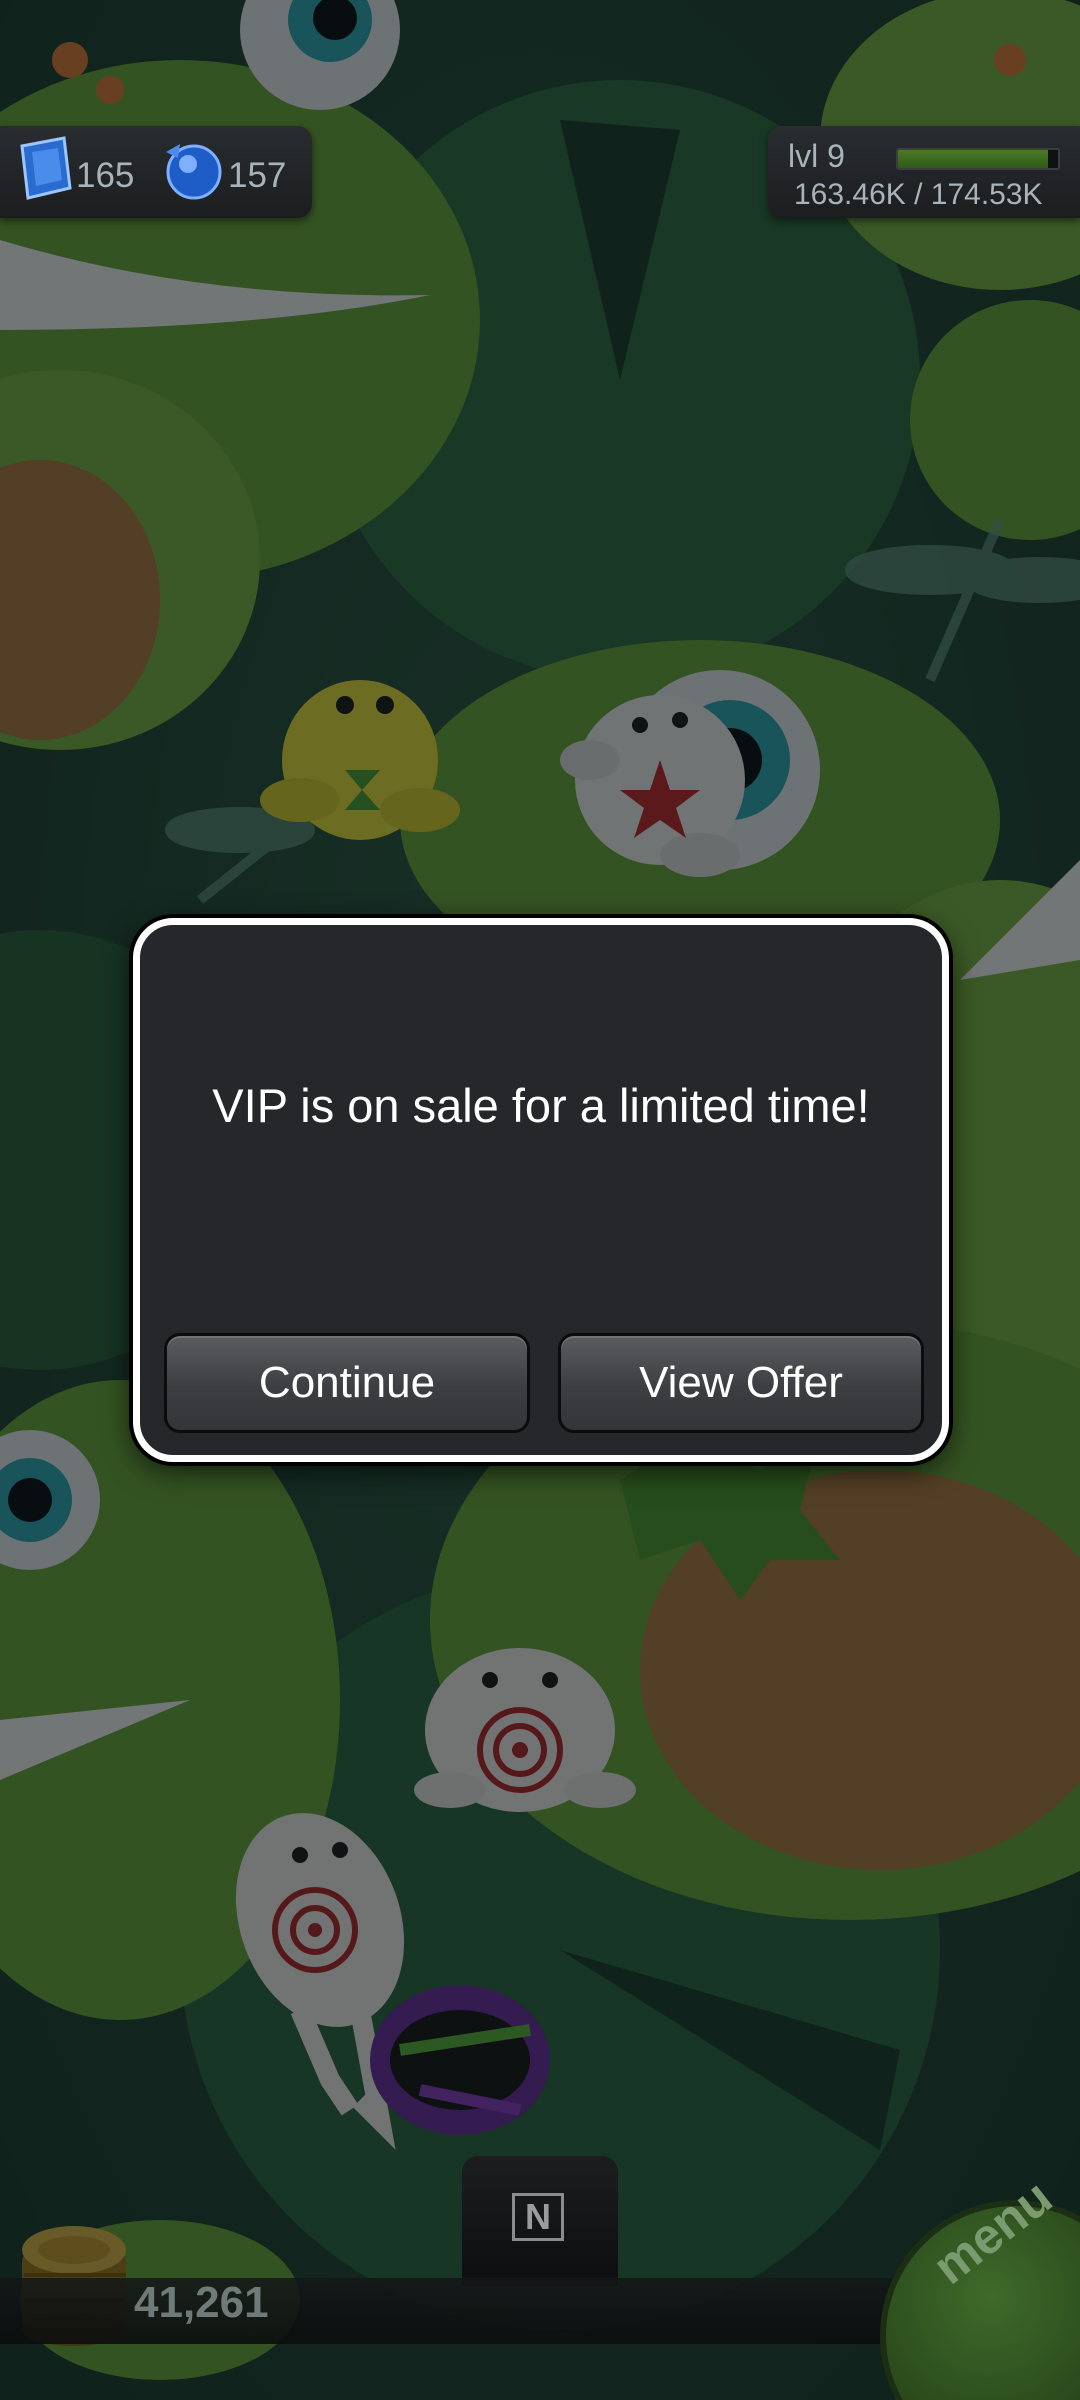  What do you see at coordinates (46, 168) in the screenshot?
I see `blue-gem-icon` at bounding box center [46, 168].